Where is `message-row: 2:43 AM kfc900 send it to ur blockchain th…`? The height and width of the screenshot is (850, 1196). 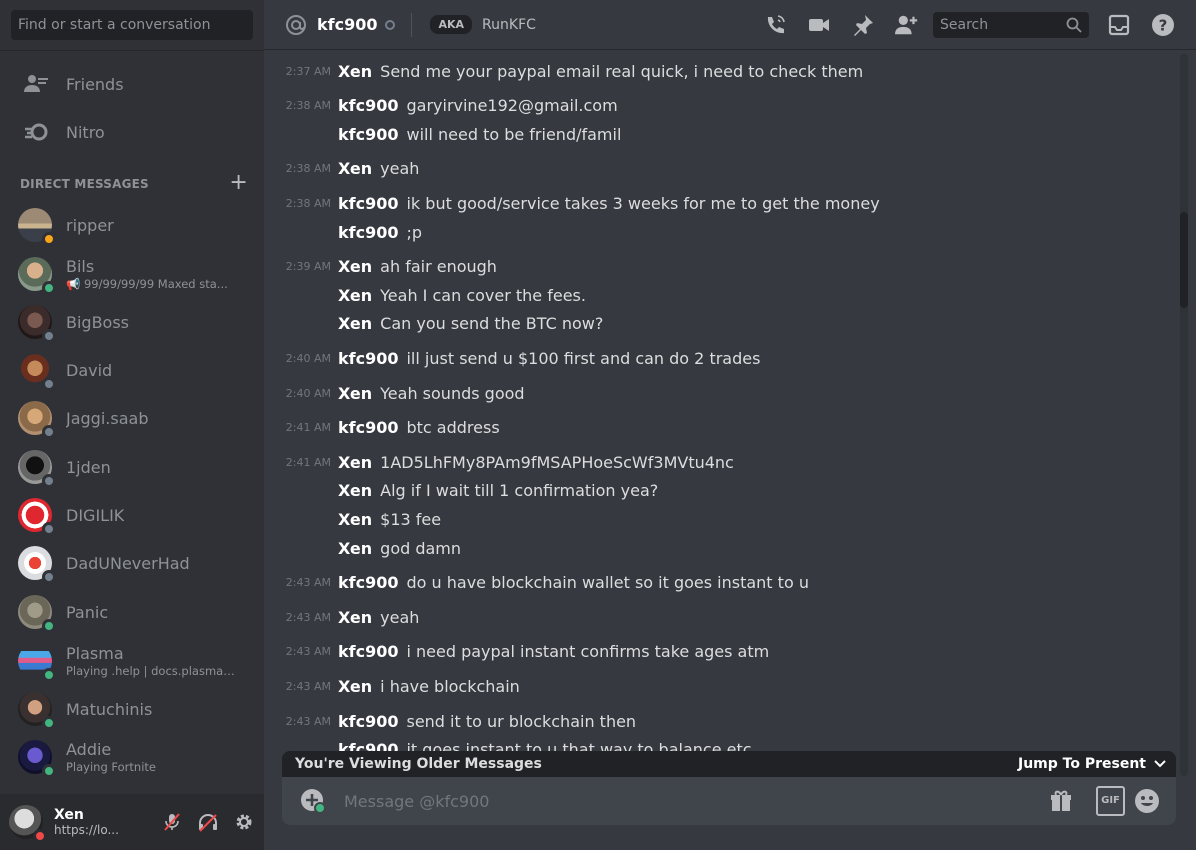 message-row: 2:43 AM kfc900 send it to ur blockchain th… is located at coordinates (714, 721).